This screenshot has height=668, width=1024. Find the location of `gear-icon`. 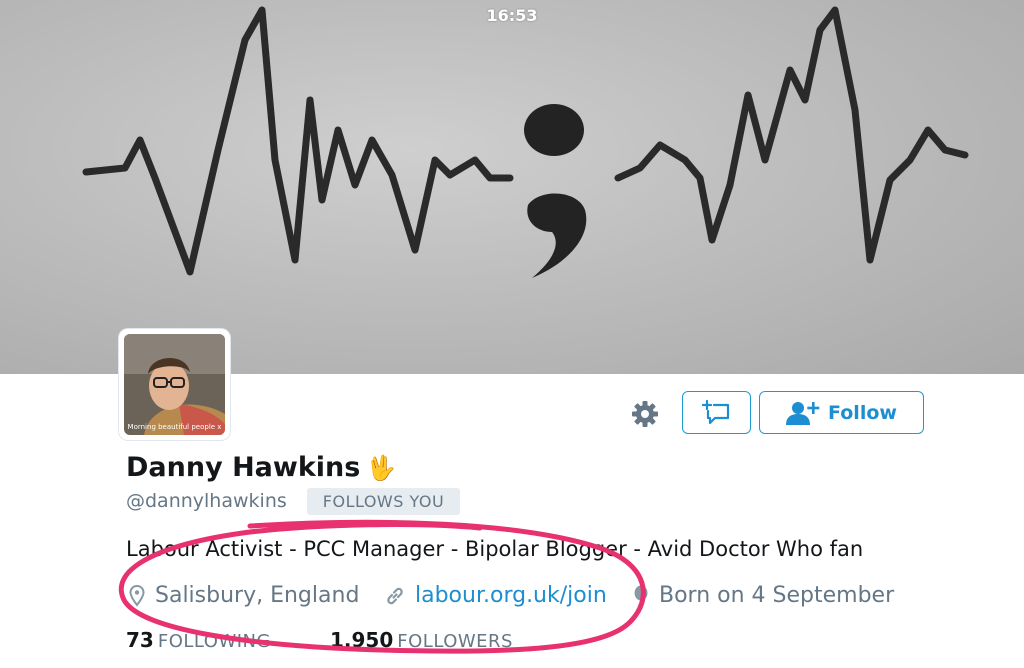

gear-icon is located at coordinates (645, 414).